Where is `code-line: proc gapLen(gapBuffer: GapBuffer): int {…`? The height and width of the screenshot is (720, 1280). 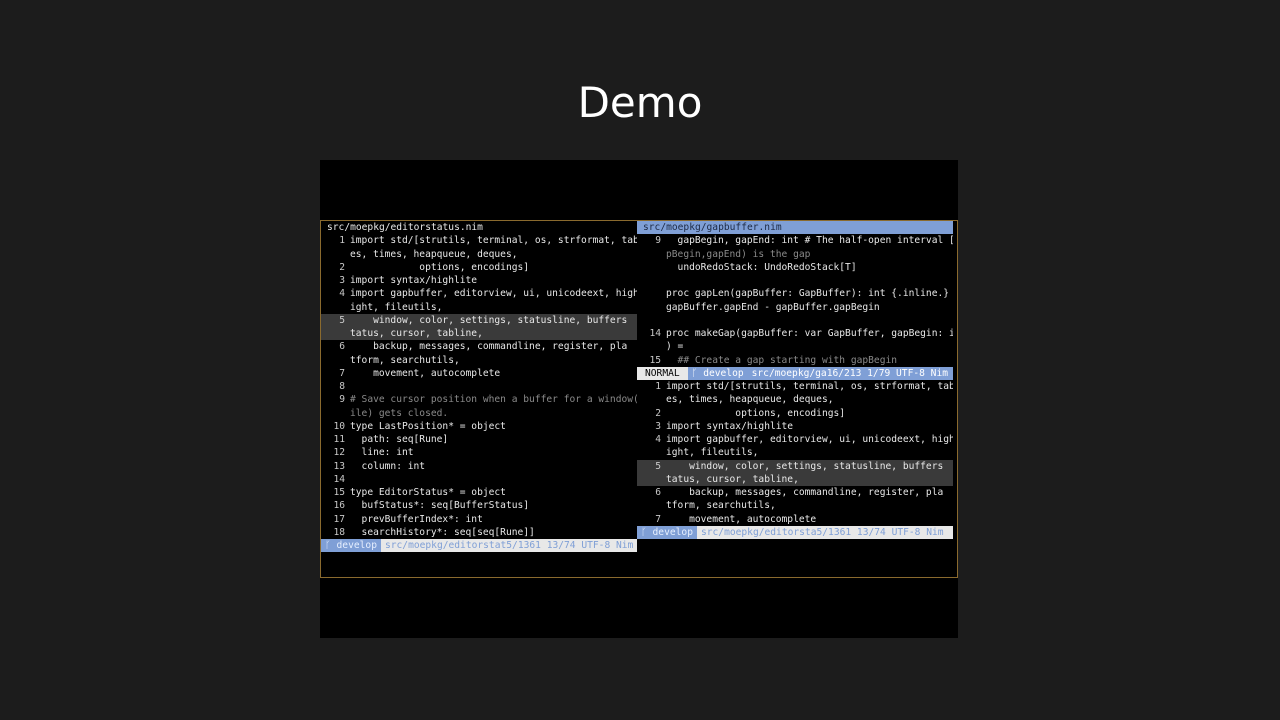
code-line: proc gapLen(gapBuffer: GapBuffer): int {… is located at coordinates (795, 293).